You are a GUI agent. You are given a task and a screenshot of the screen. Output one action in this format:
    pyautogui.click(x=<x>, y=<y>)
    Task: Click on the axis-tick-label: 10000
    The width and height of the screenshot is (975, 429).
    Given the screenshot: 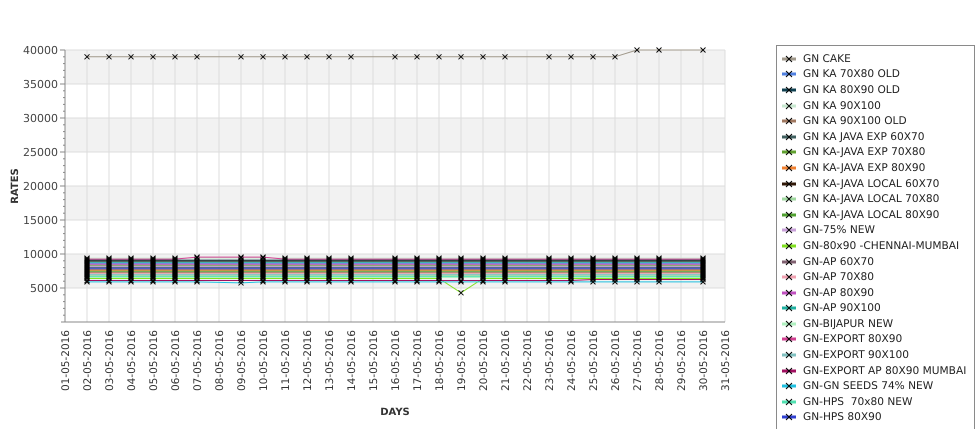 What is the action you would take?
    pyautogui.click(x=40, y=254)
    